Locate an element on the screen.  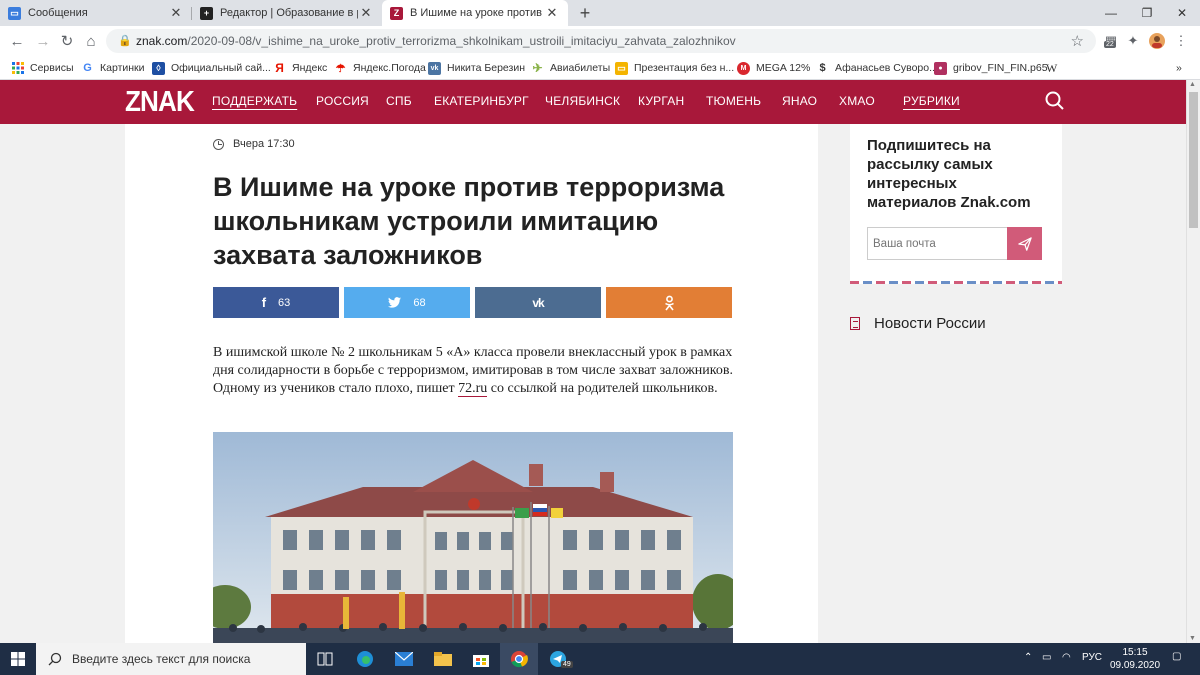
plane-icon: ✈ is located at coordinates (537, 68).